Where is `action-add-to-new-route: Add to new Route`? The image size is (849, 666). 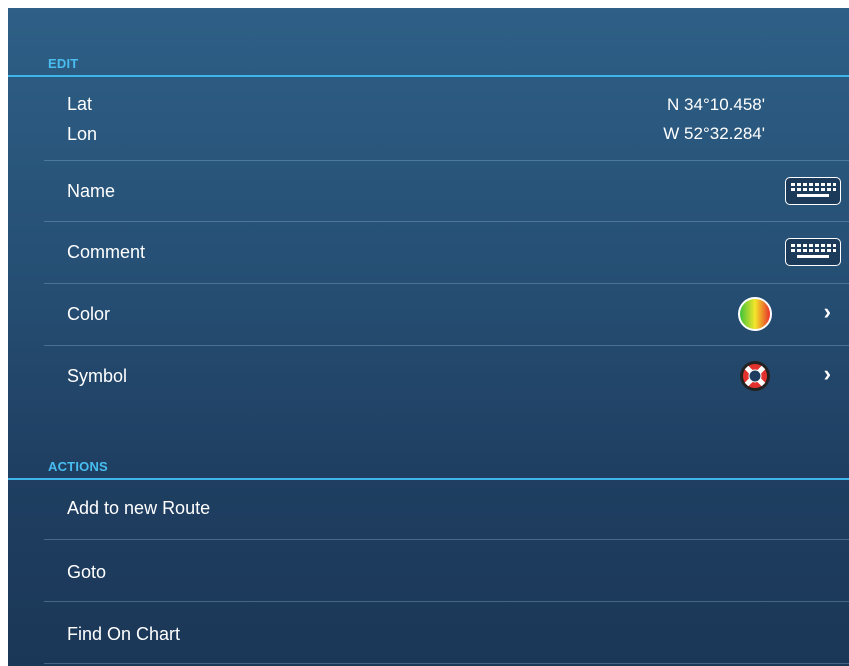 action-add-to-new-route: Add to new Route is located at coordinates (446, 510).